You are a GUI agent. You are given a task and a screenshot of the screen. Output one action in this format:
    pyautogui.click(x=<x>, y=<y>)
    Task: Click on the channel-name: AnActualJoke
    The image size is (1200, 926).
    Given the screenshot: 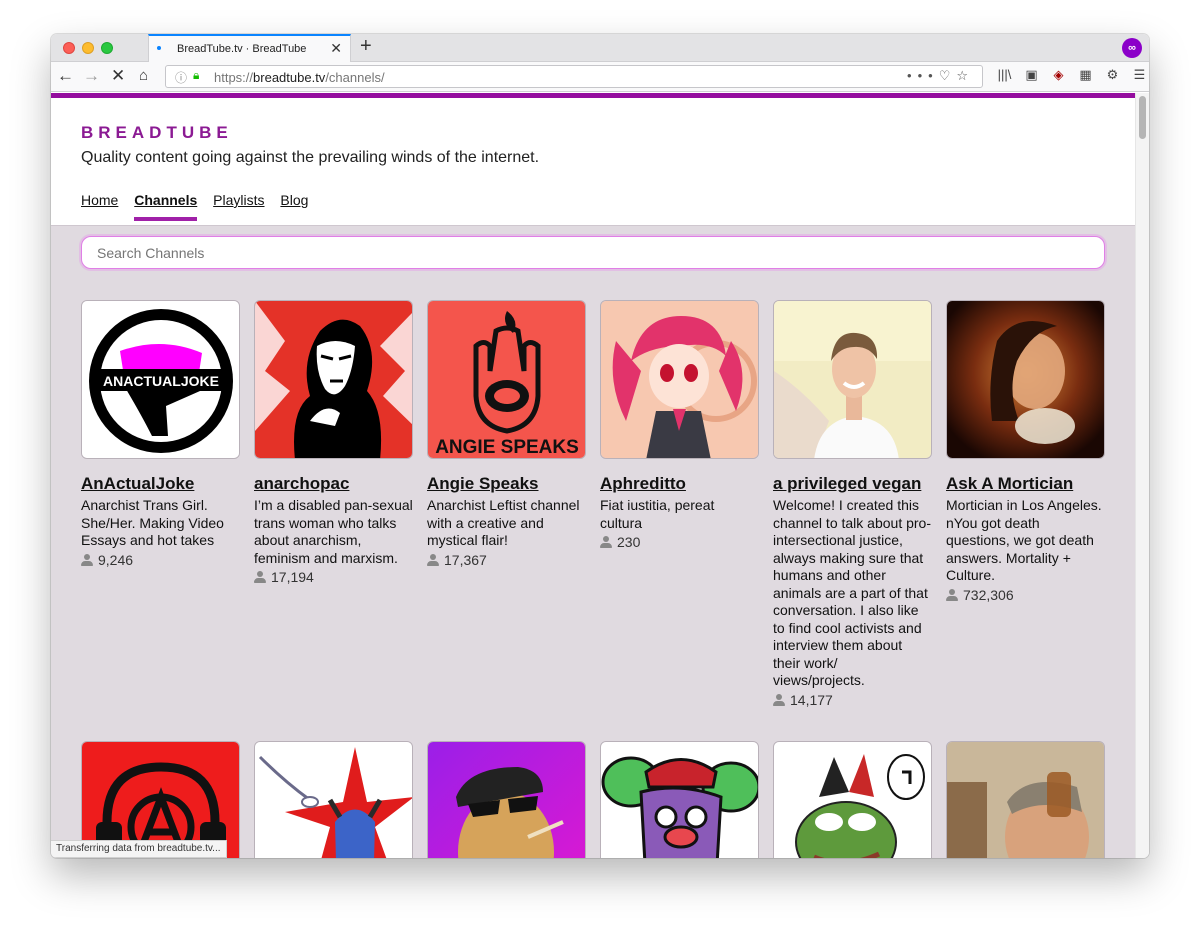 What is the action you would take?
    pyautogui.click(x=160, y=484)
    